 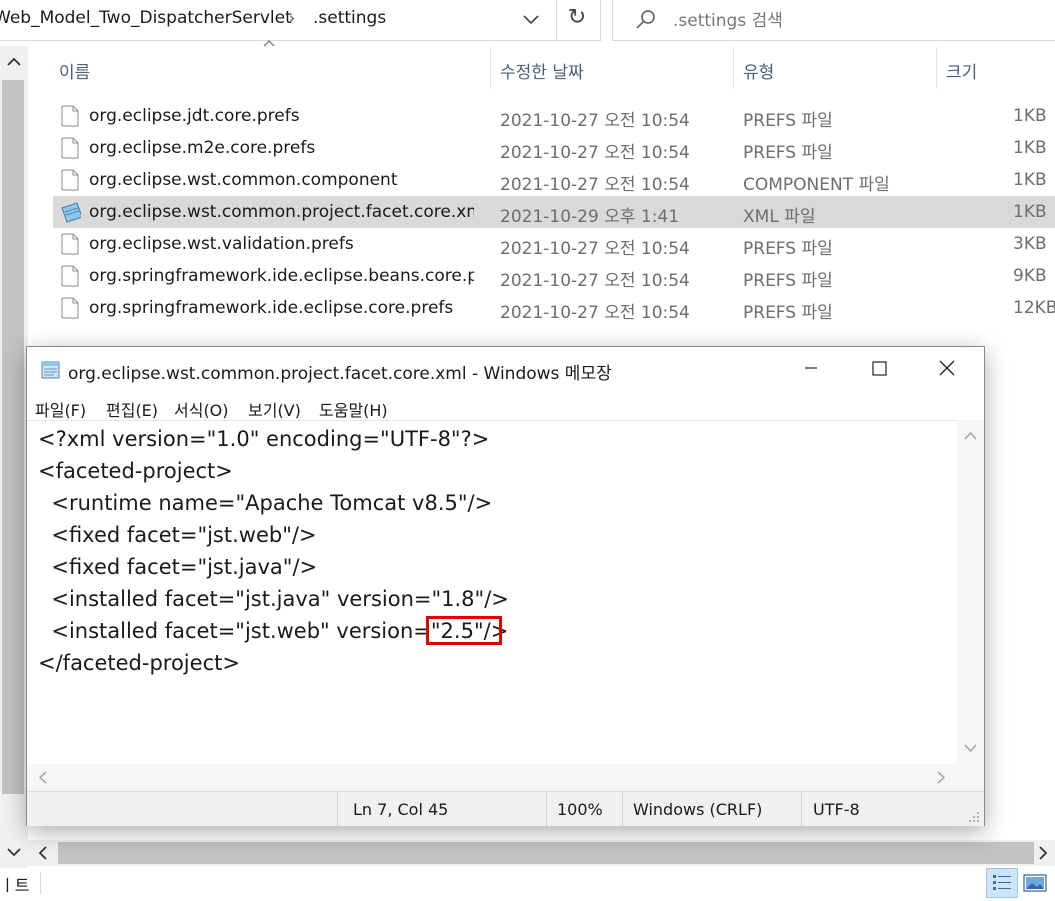 What do you see at coordinates (779, 217) in the screenshot?
I see `file-type: XML 파일` at bounding box center [779, 217].